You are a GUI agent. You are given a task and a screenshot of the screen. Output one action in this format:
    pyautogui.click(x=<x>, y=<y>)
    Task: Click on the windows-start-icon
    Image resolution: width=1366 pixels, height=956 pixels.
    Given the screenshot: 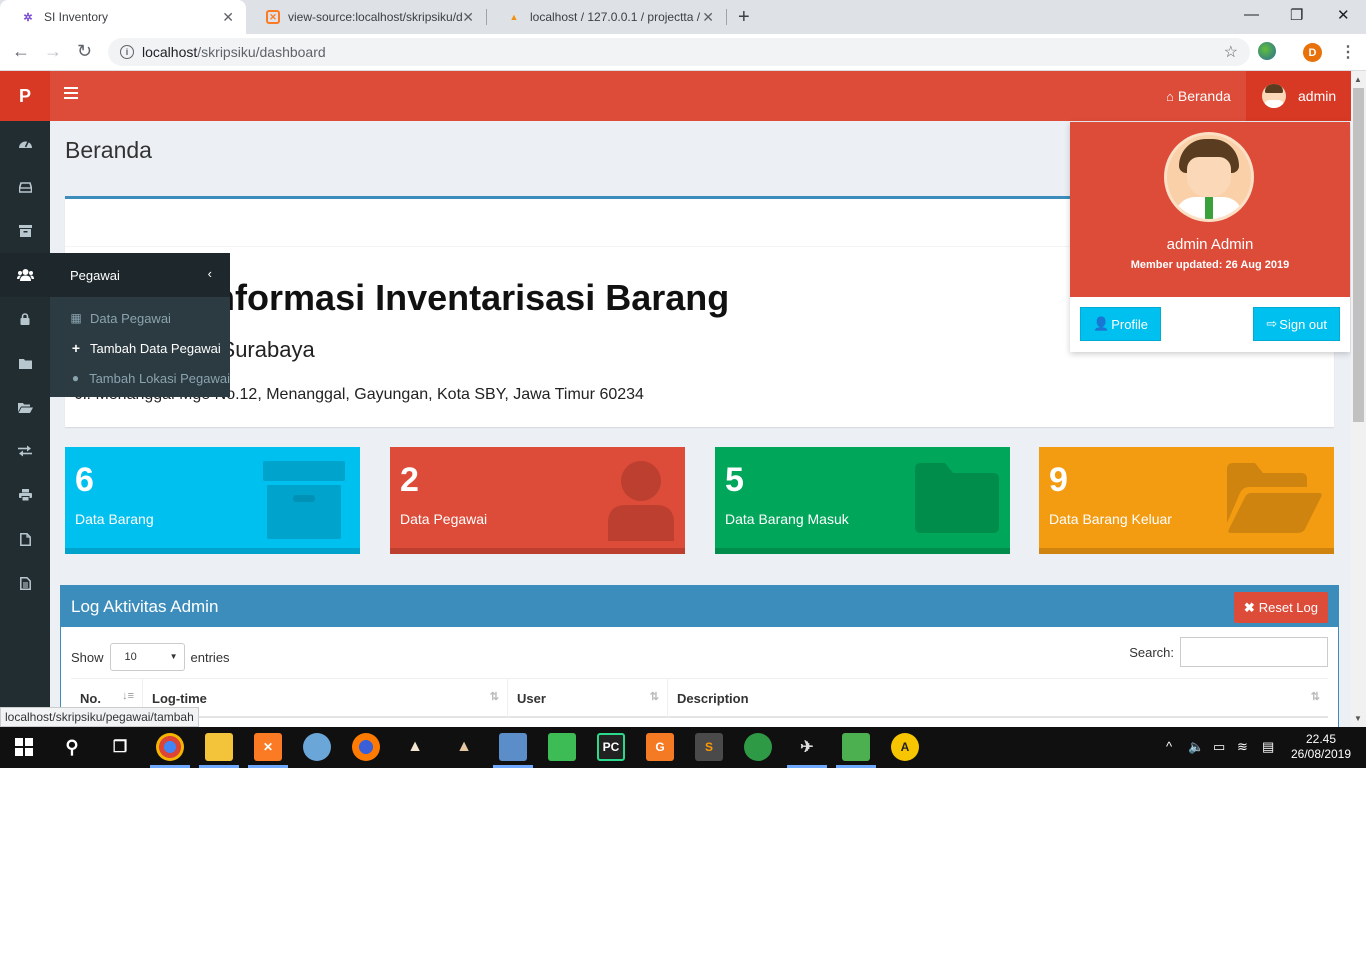 What is the action you would take?
    pyautogui.click(x=24, y=747)
    